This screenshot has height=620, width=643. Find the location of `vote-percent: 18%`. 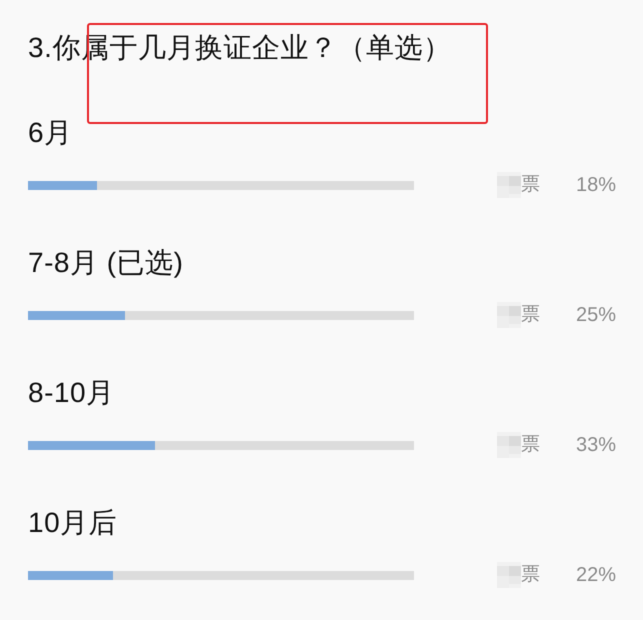

vote-percent: 18% is located at coordinates (595, 185).